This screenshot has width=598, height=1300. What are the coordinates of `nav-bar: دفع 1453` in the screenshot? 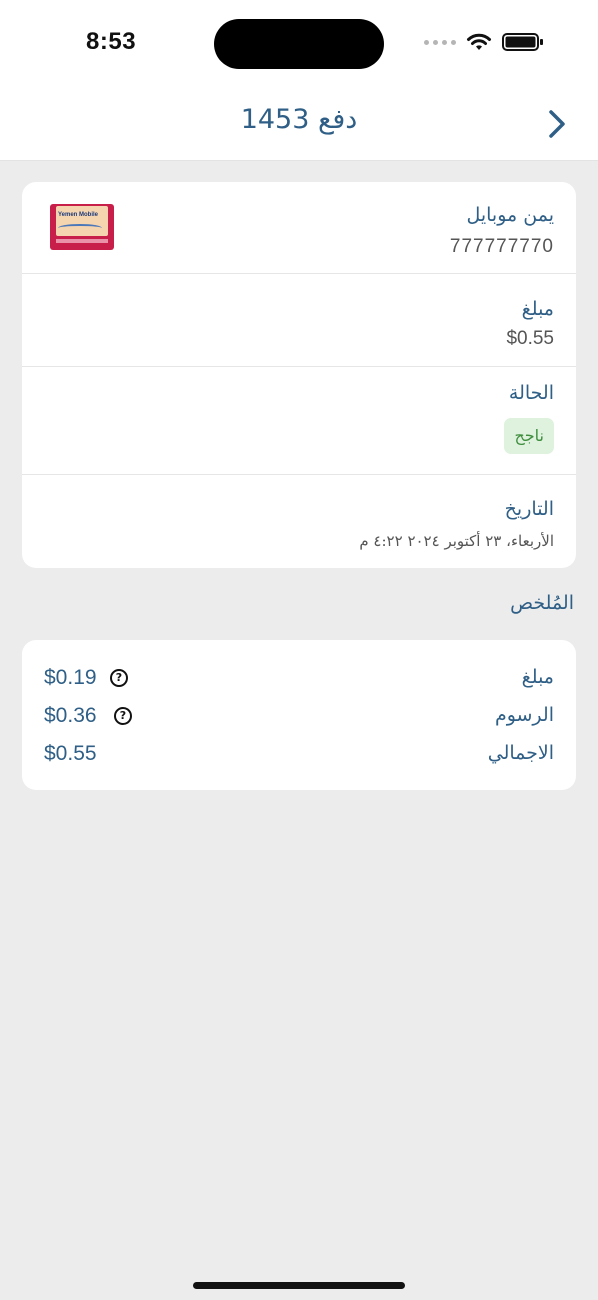 It's located at (299, 124).